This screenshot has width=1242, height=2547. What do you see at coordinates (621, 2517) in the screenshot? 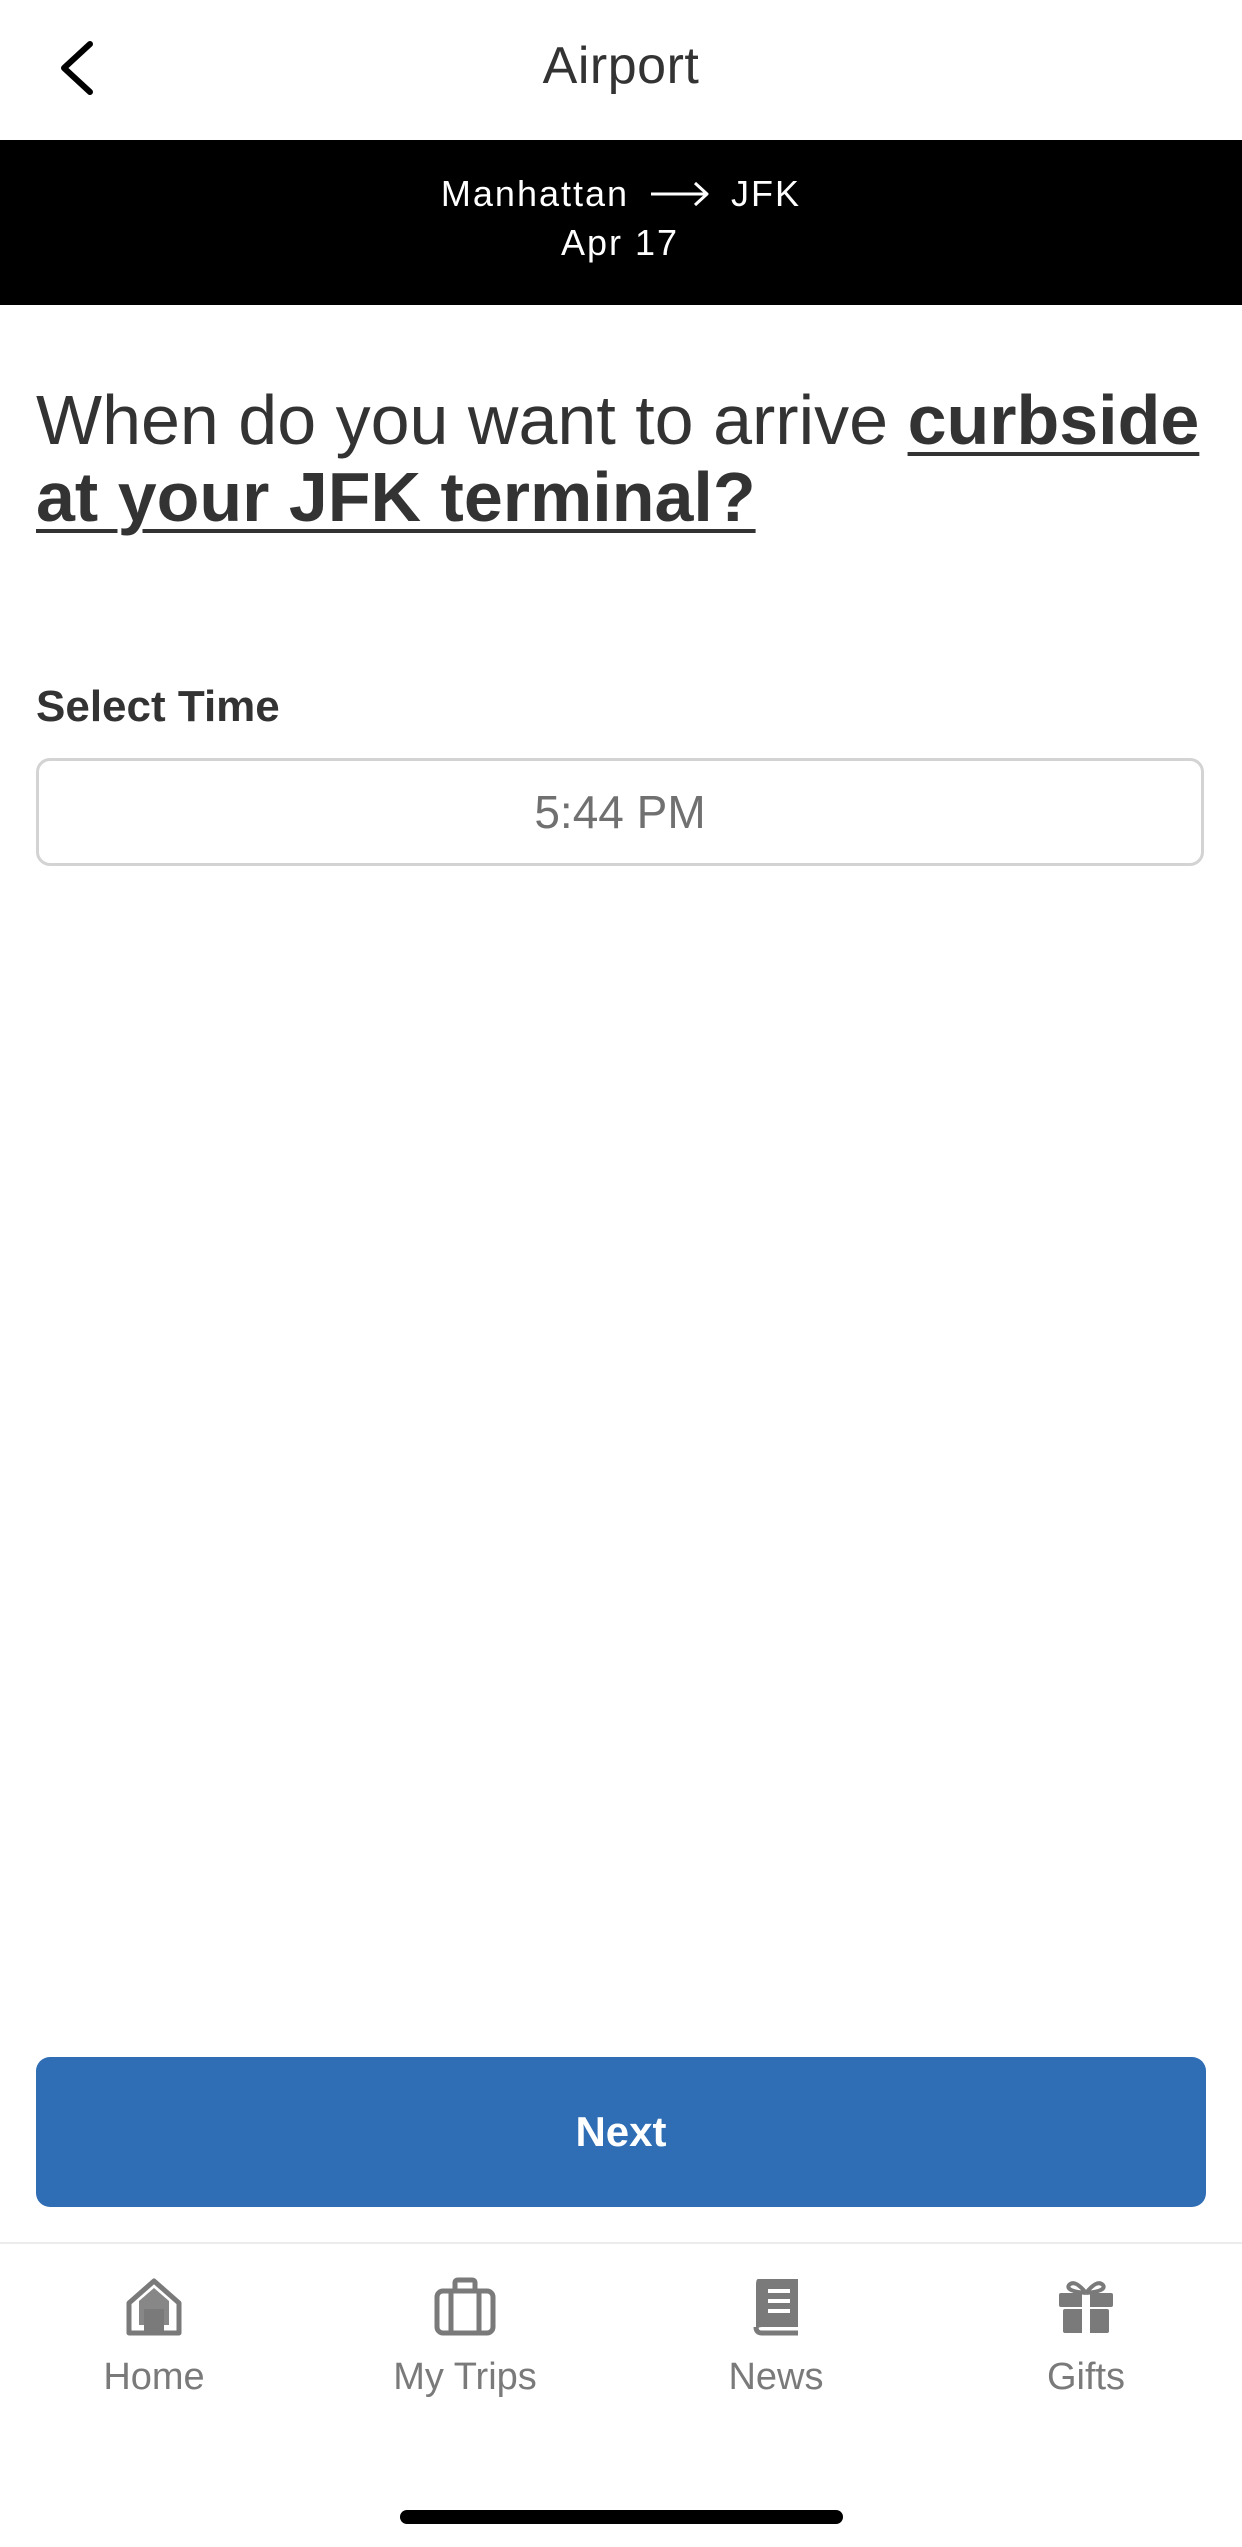
I see `home-indicator` at bounding box center [621, 2517].